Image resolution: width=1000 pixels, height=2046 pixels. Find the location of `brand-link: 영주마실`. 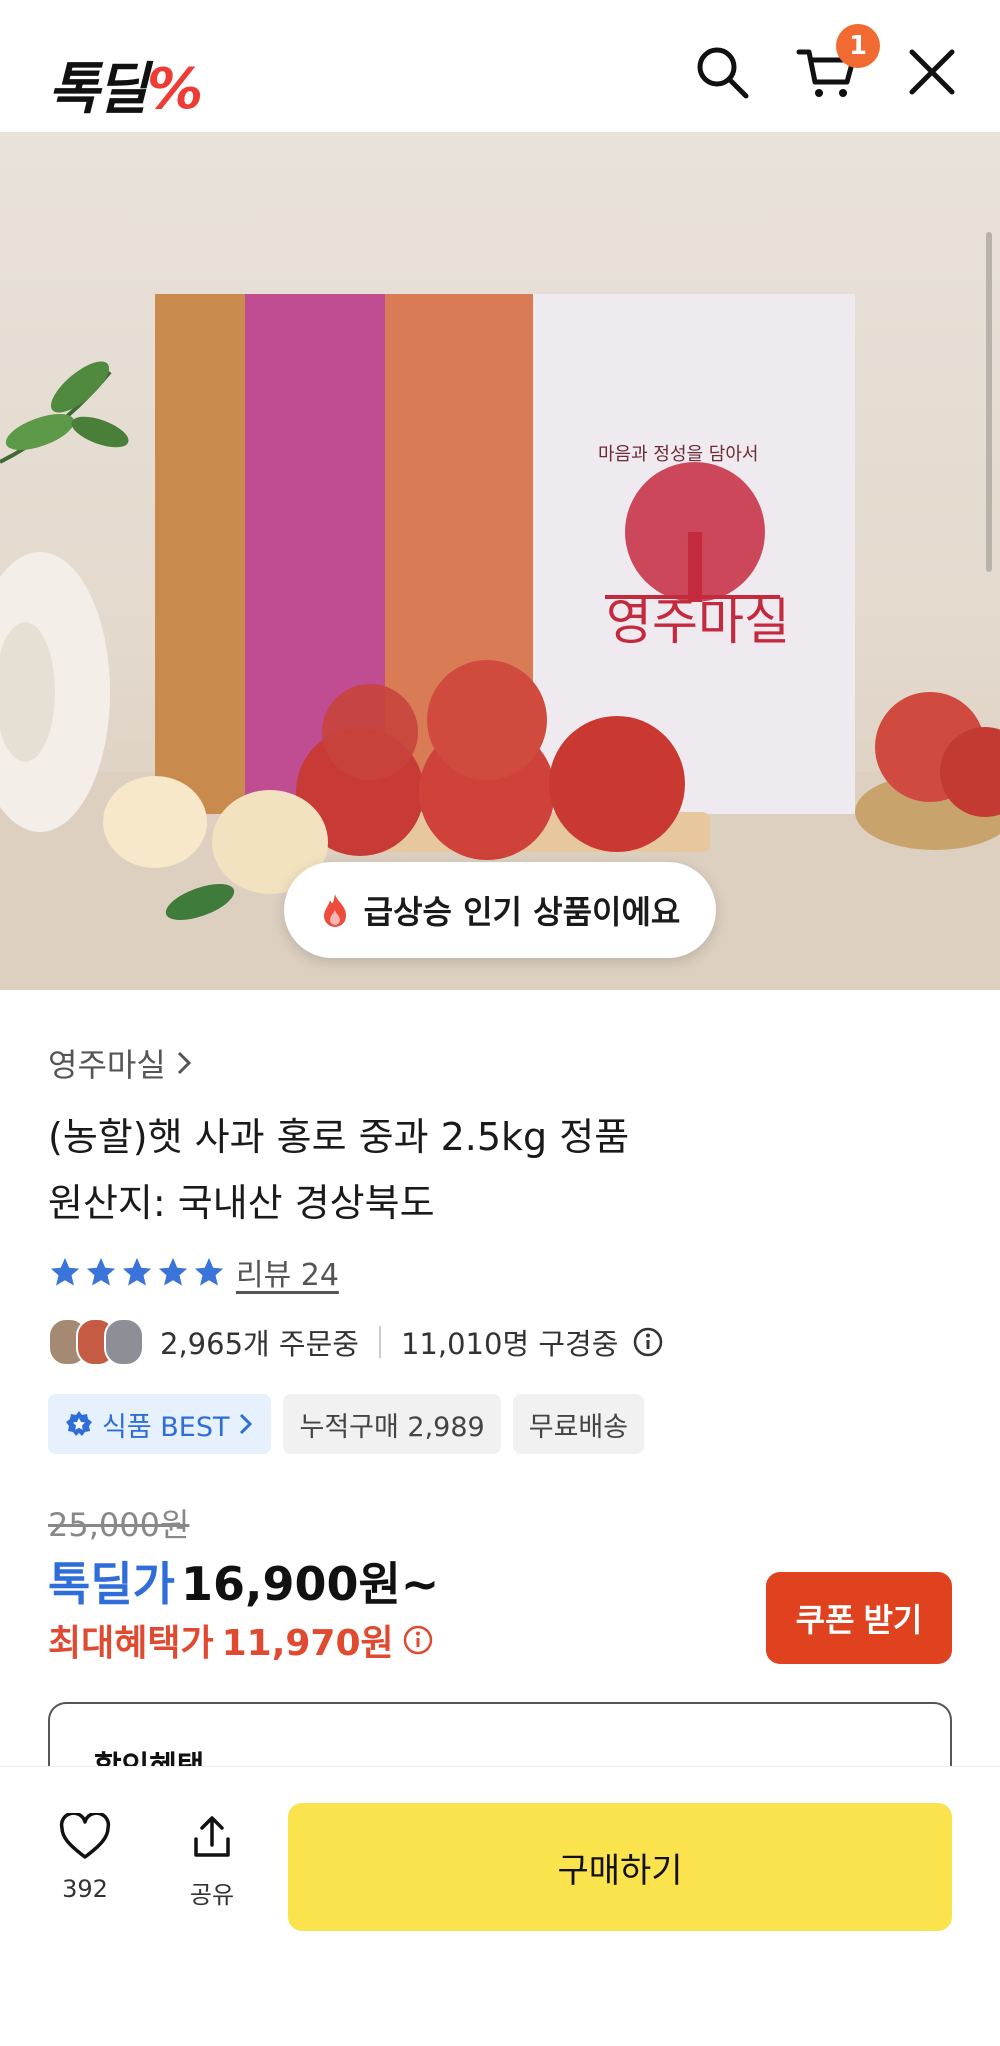

brand-link: 영주마실 is located at coordinates (121, 1063).